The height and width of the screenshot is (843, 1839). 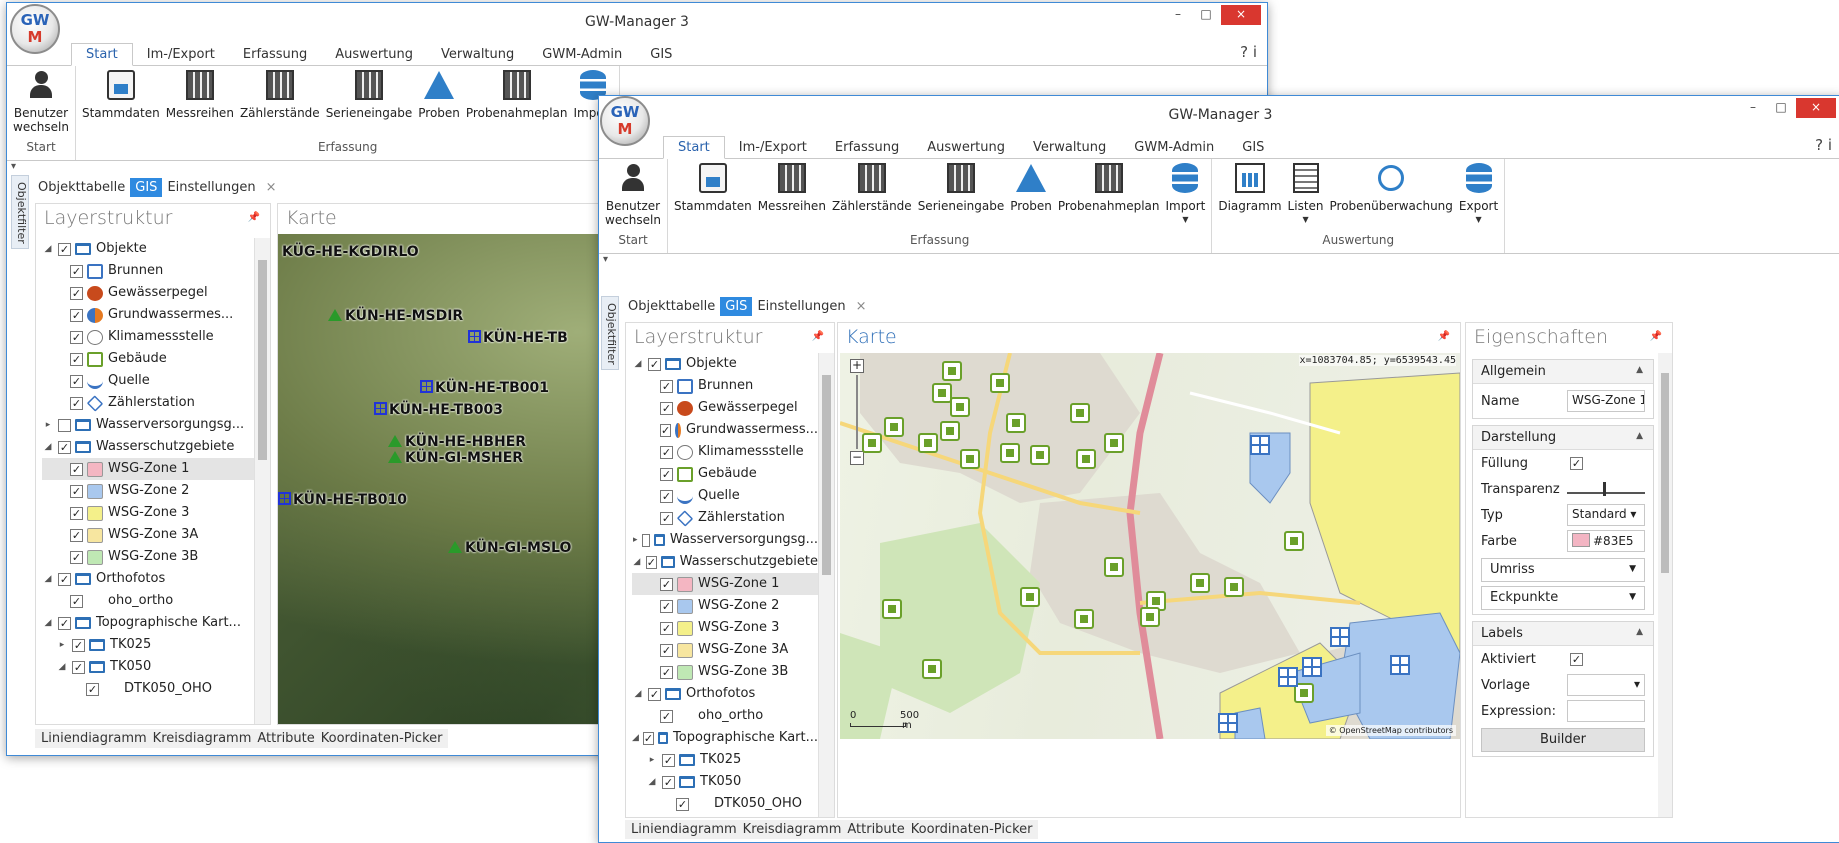 I want to click on layer-wasserschutzgebiete: ◢ ✓ Wasserschutzgebiete, so click(x=725, y=562).